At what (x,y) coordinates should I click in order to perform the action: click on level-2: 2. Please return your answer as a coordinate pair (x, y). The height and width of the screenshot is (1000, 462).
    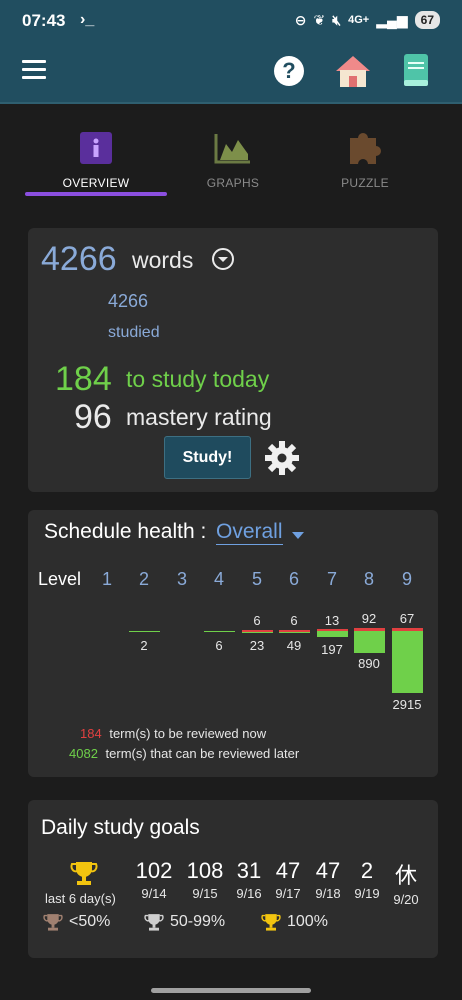
    Looking at the image, I should click on (143, 579).